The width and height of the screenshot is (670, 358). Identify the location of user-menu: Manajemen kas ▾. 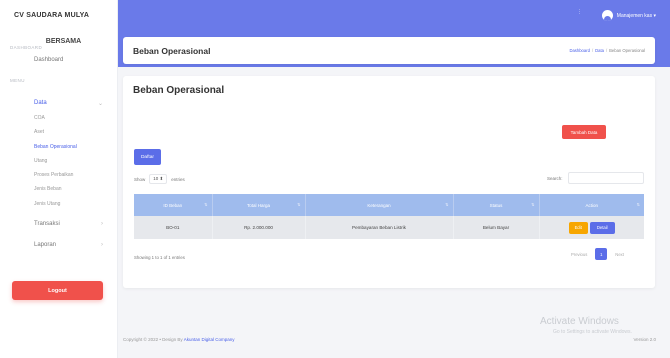
(628, 15).